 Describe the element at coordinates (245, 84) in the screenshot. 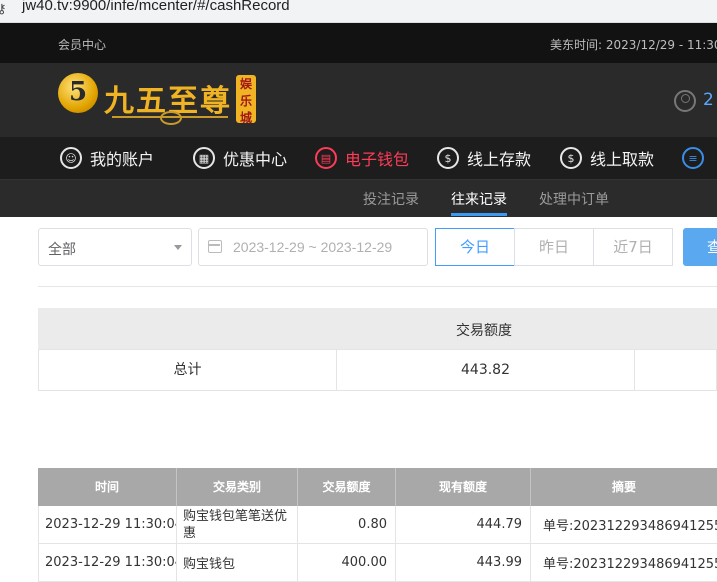

I see `logo-tag-char: 娱` at that location.